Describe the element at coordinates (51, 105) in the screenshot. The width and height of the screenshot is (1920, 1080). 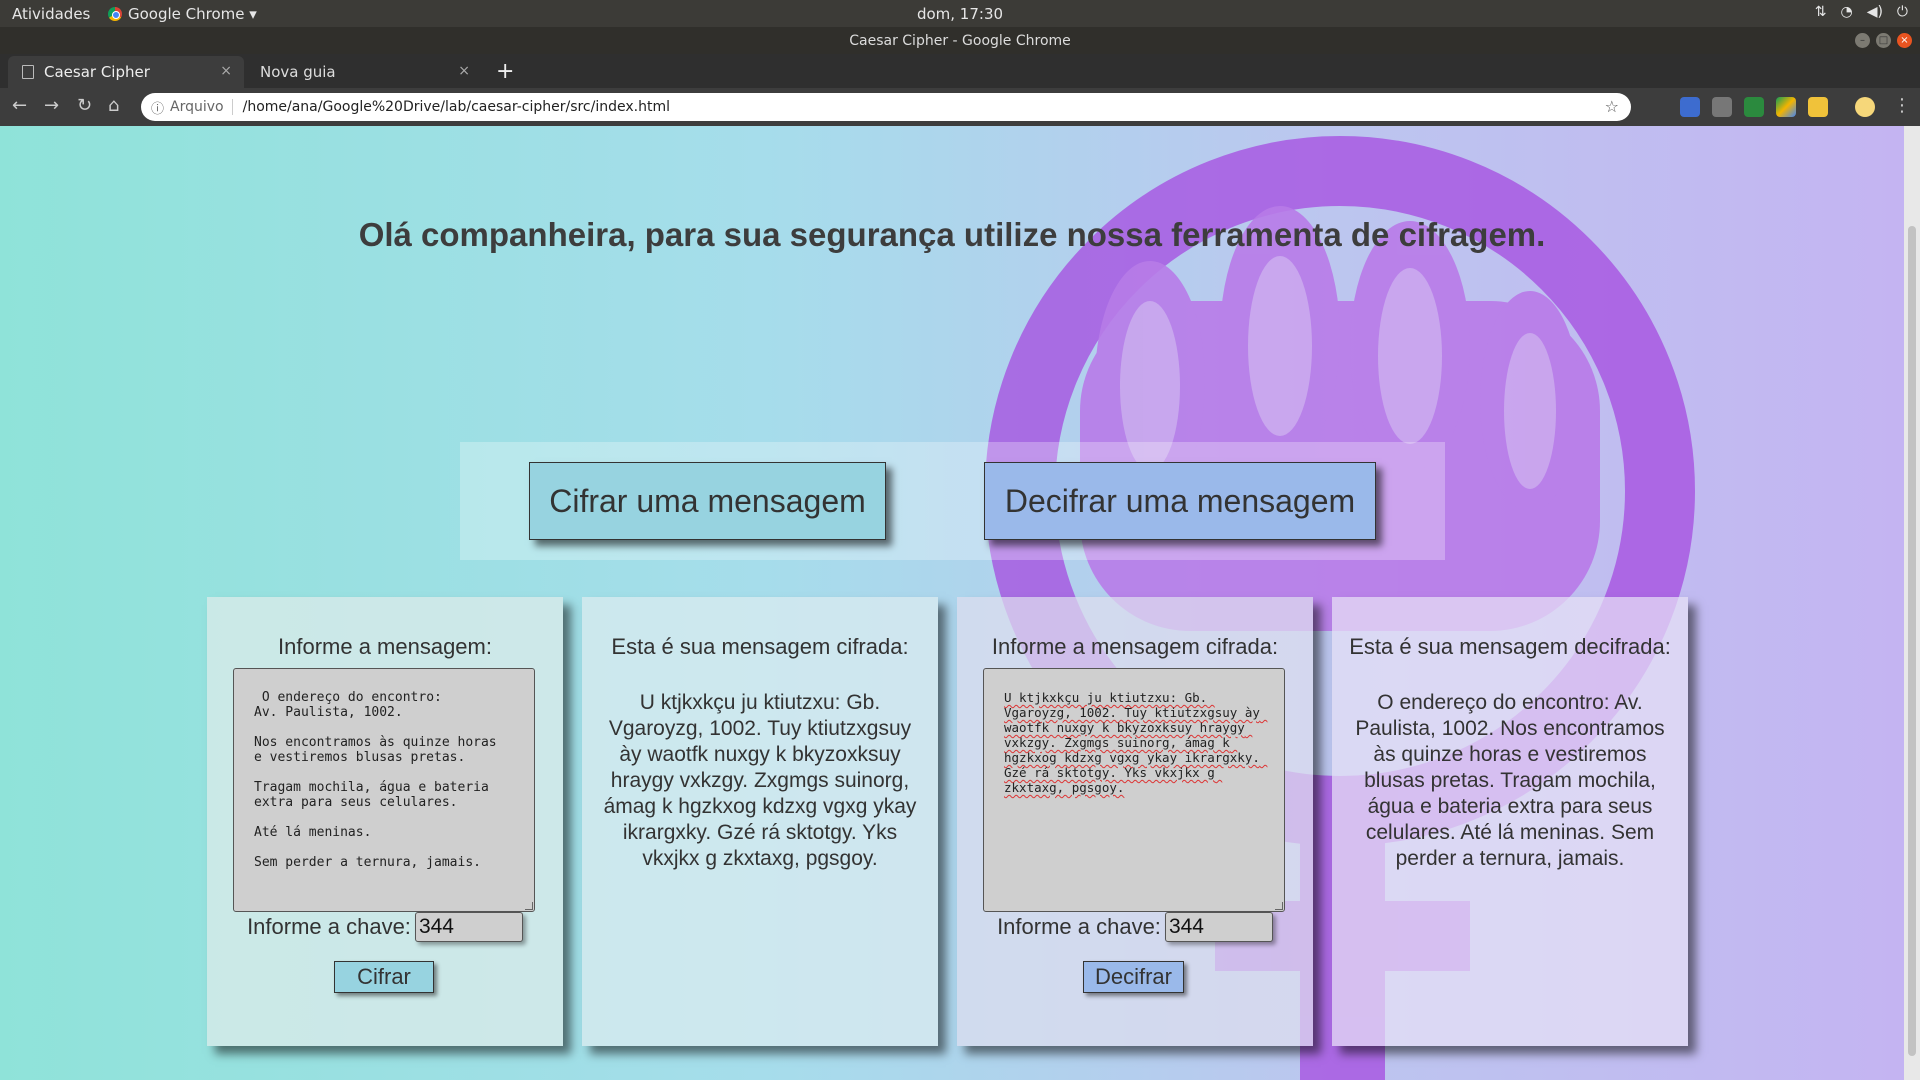
I see `forward-icon: →` at that location.